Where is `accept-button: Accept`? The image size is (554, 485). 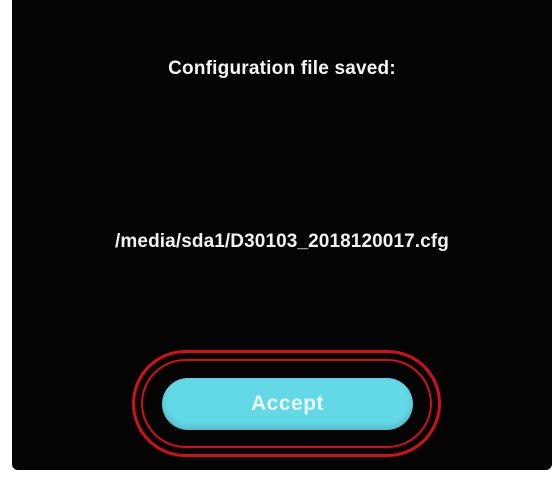 accept-button: Accept is located at coordinates (287, 404).